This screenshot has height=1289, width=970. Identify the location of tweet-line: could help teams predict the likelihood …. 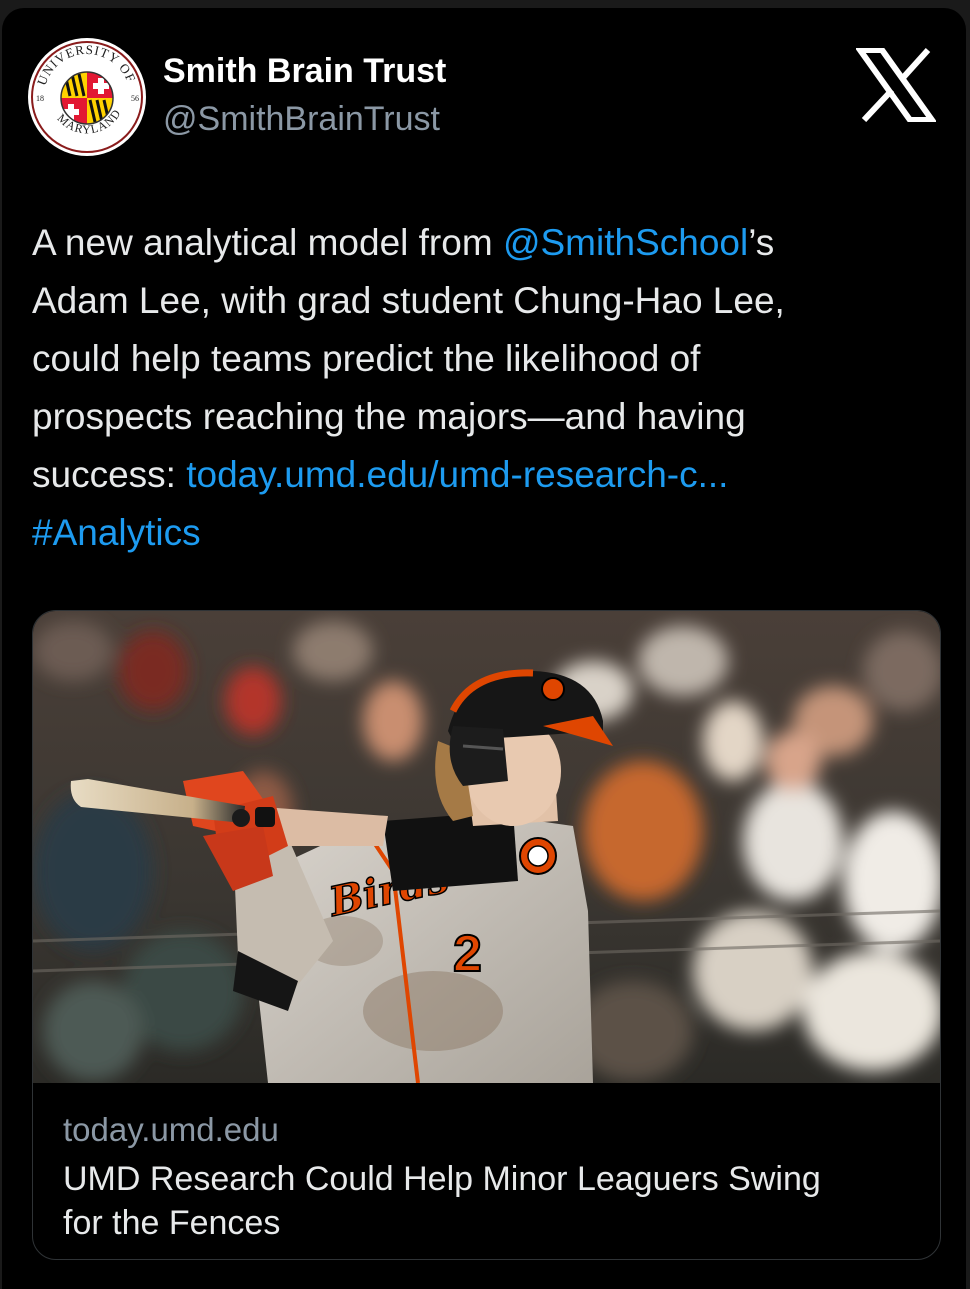
(366, 358).